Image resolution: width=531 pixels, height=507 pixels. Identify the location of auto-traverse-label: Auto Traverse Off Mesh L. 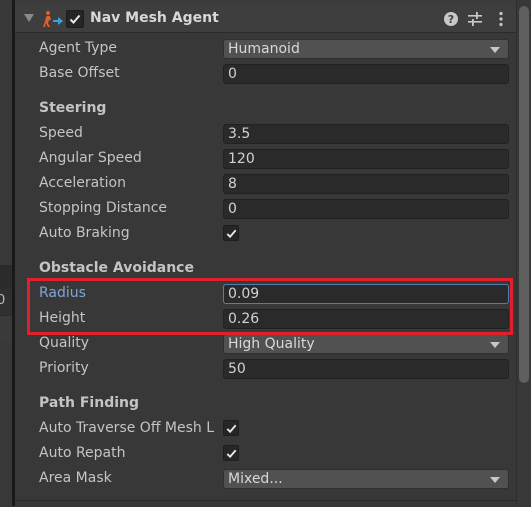
(127, 428).